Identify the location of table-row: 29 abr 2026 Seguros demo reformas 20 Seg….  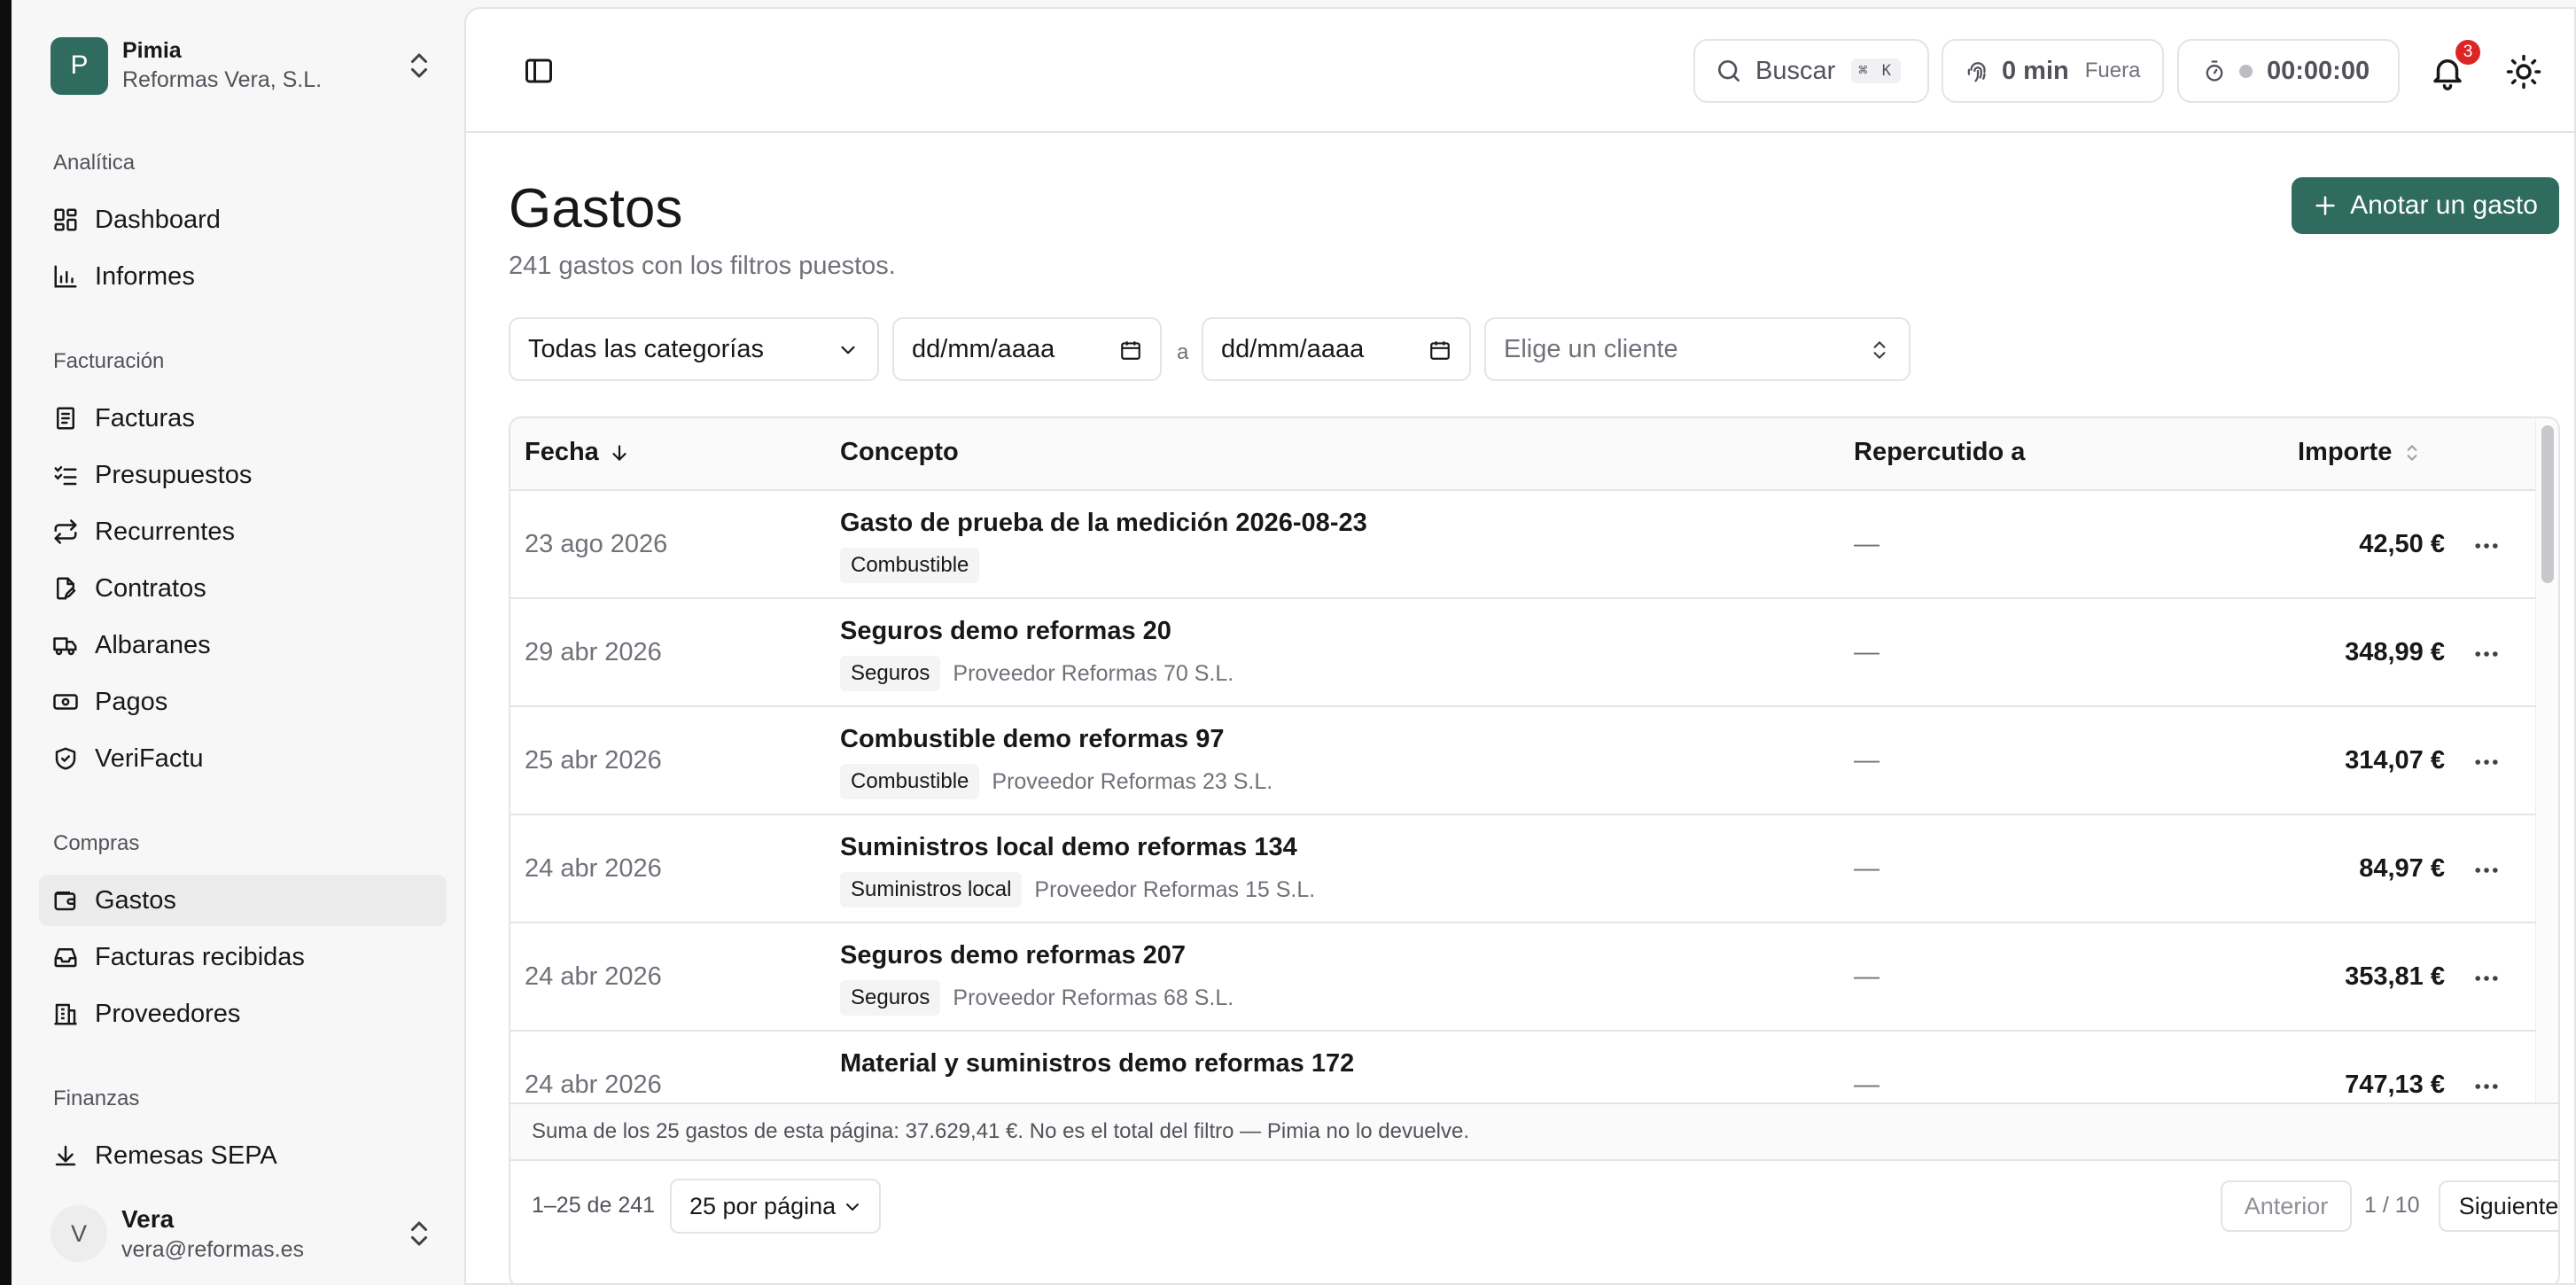
(1523, 653).